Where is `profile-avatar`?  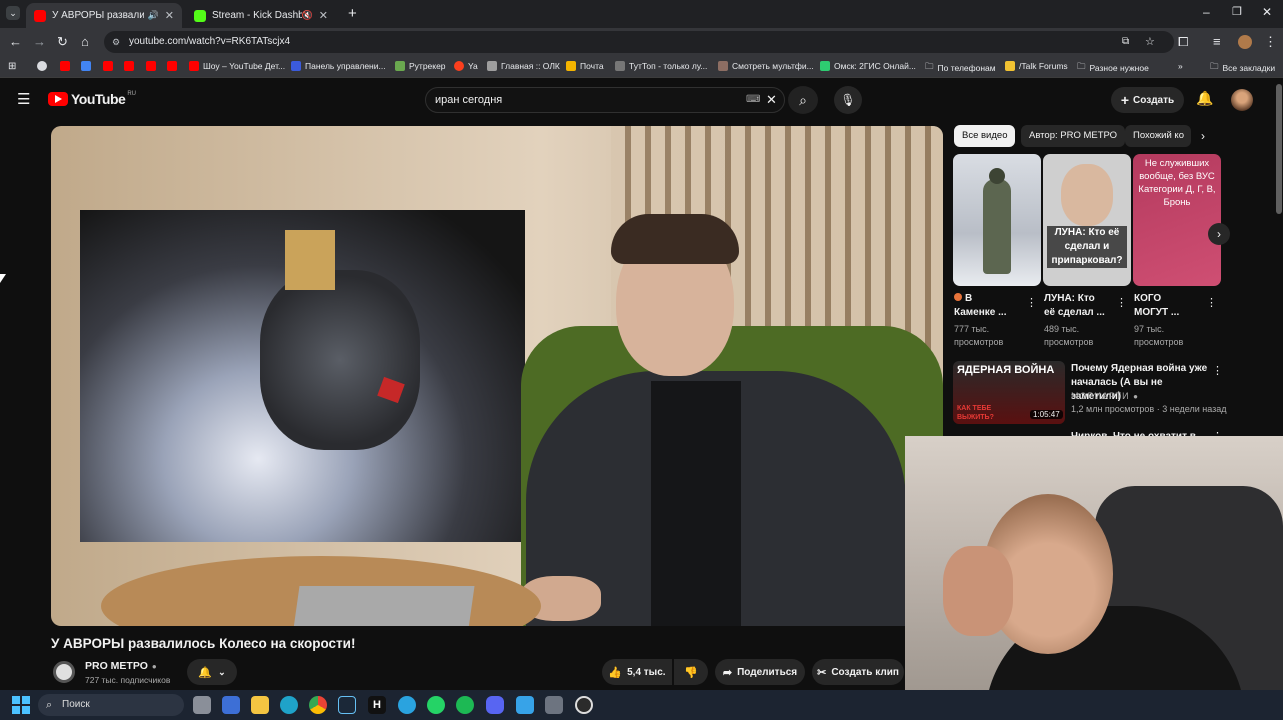 profile-avatar is located at coordinates (1245, 42).